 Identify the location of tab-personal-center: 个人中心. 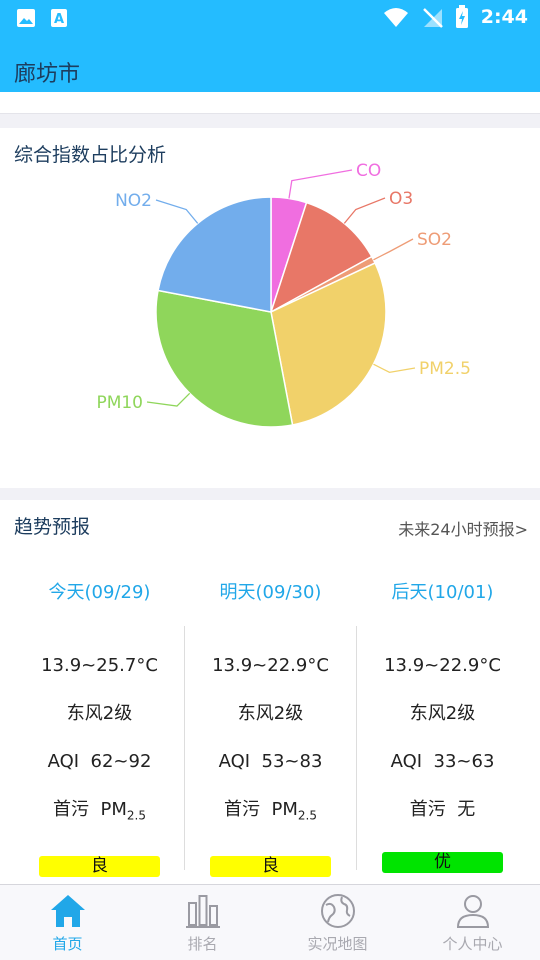
(472, 922).